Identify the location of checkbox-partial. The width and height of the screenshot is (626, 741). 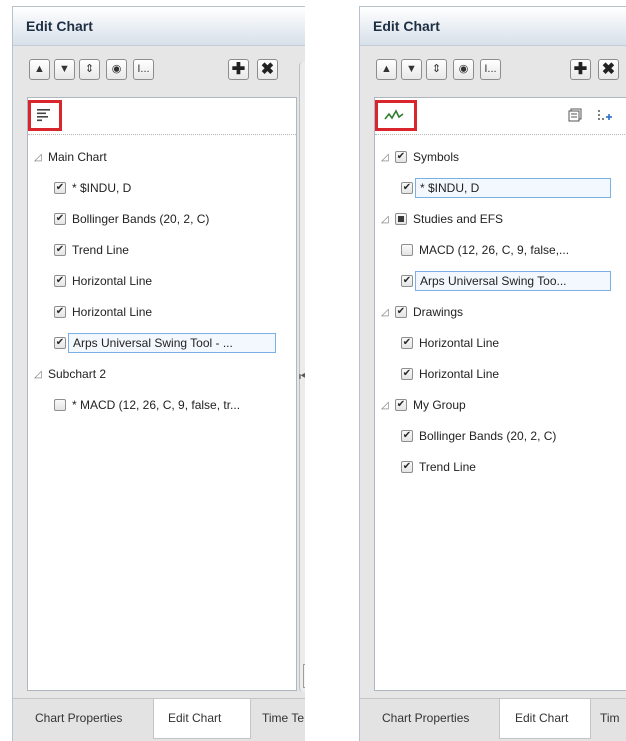
(401, 219).